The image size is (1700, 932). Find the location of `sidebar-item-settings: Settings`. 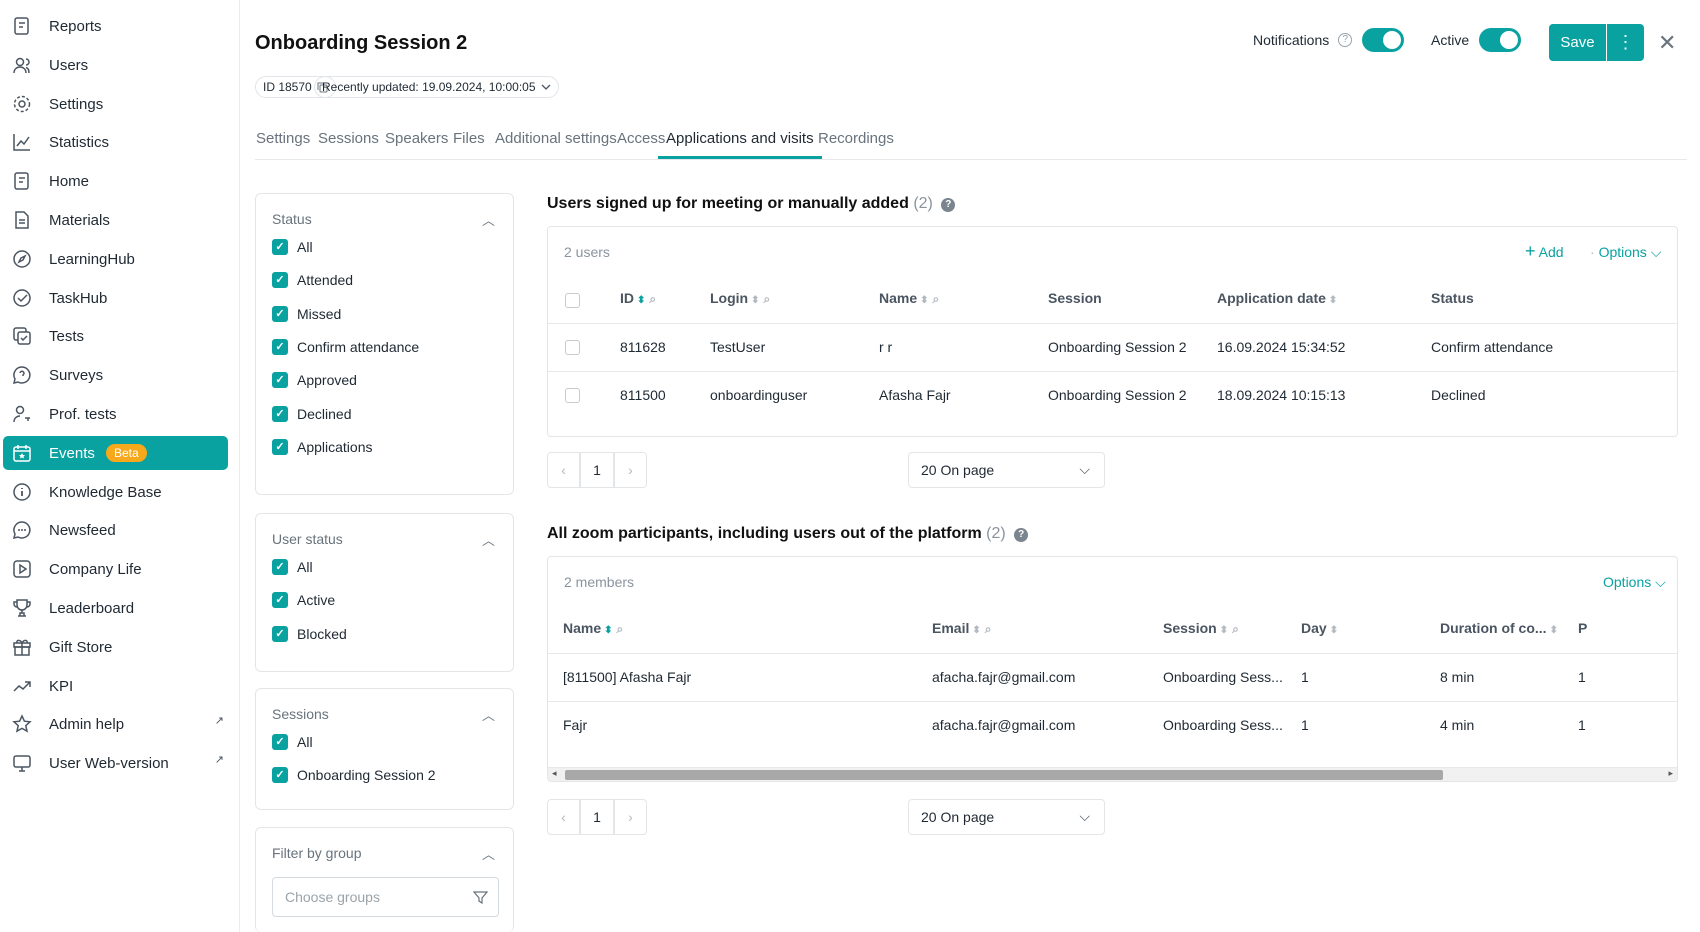

sidebar-item-settings: Settings is located at coordinates (115, 104).